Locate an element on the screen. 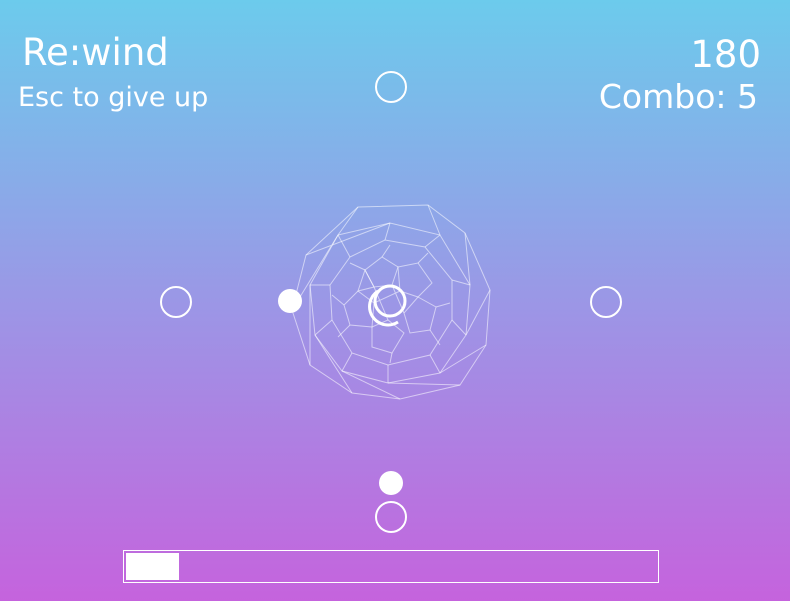 The width and height of the screenshot is (790, 601). give-up-hint: Esc to give up is located at coordinates (113, 97).